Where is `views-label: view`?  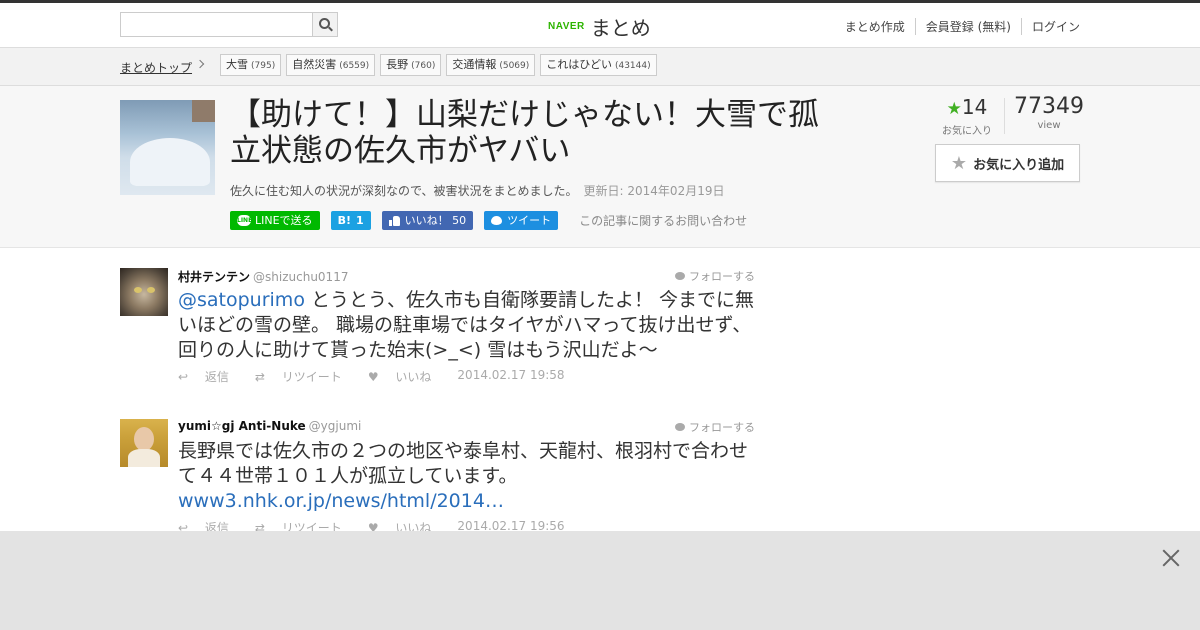
views-label: view is located at coordinates (1049, 125).